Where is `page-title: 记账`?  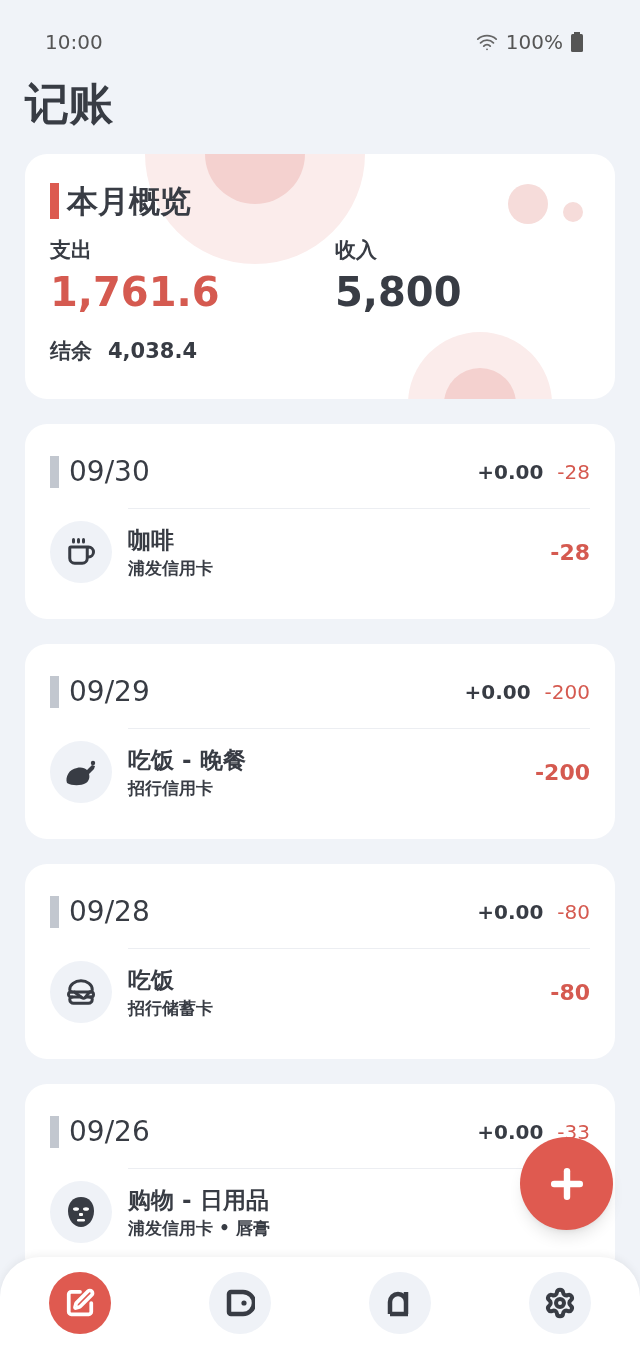 page-title: 记账 is located at coordinates (68, 104).